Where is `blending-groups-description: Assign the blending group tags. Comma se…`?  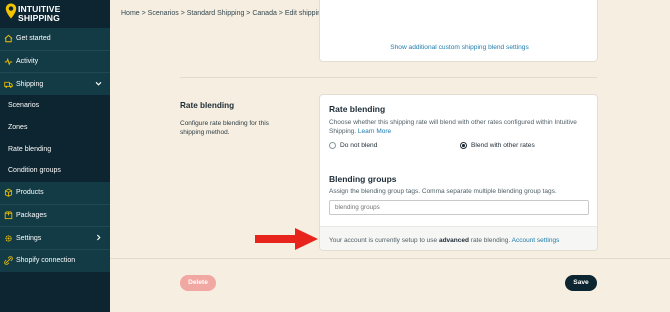
blending-groups-description: Assign the blending group tags. Comma se… is located at coordinates (443, 191).